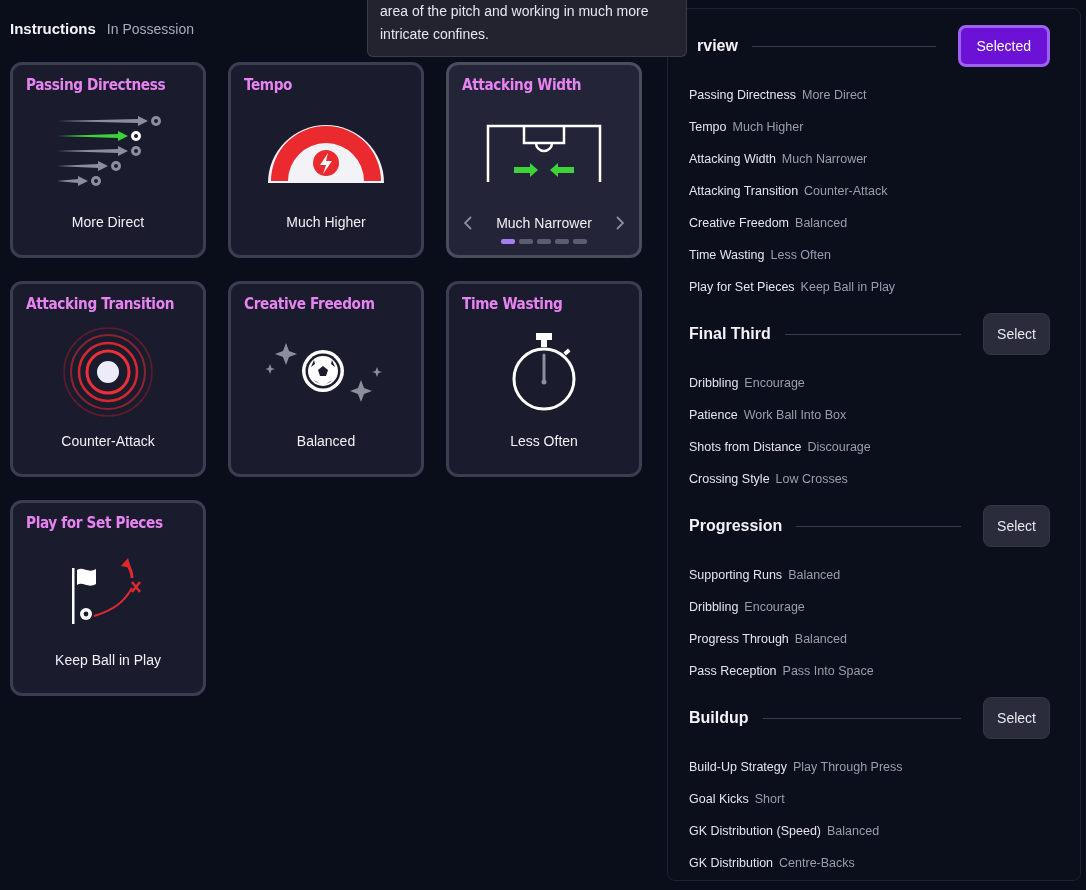 This screenshot has height=890, width=1086. I want to click on setting-label: Pass Reception, so click(733, 671).